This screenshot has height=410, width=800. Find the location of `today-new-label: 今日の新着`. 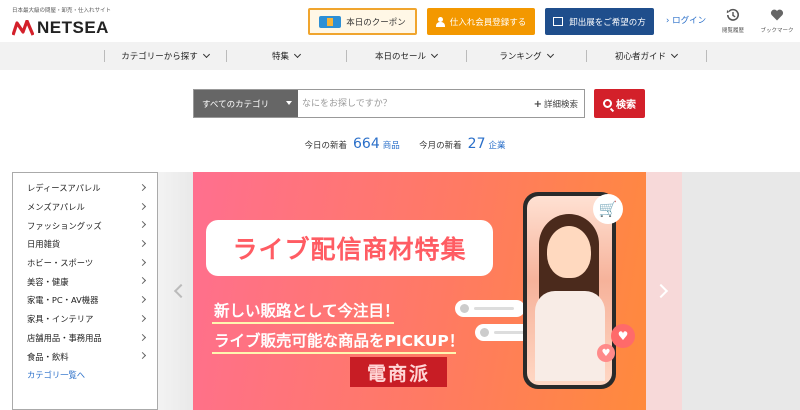

today-new-label: 今日の新着 is located at coordinates (325, 146).